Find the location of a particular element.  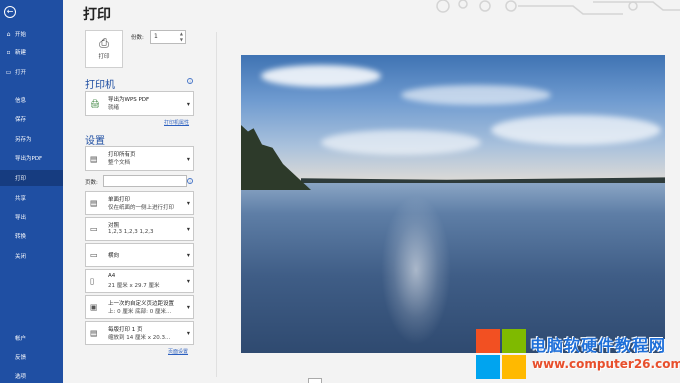

printer-section-title: 打印机 is located at coordinates (100, 85).